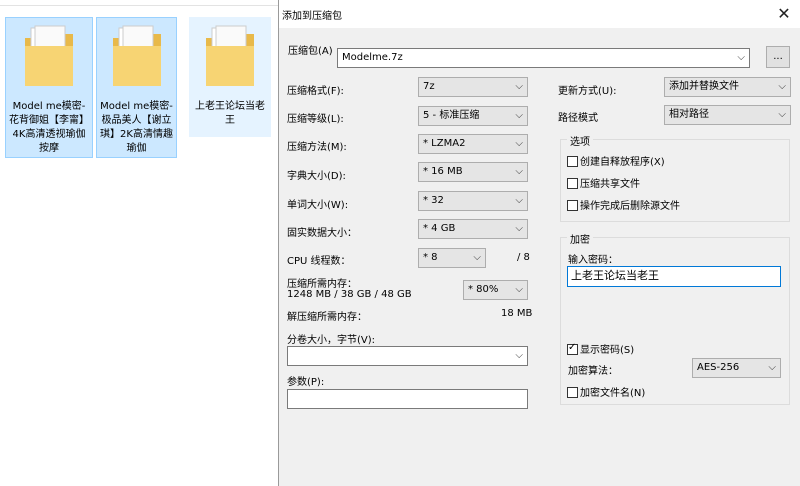 This screenshot has width=800, height=486. What do you see at coordinates (622, 162) in the screenshot?
I see `sfx-label: 创建自释放程序(X)` at bounding box center [622, 162].